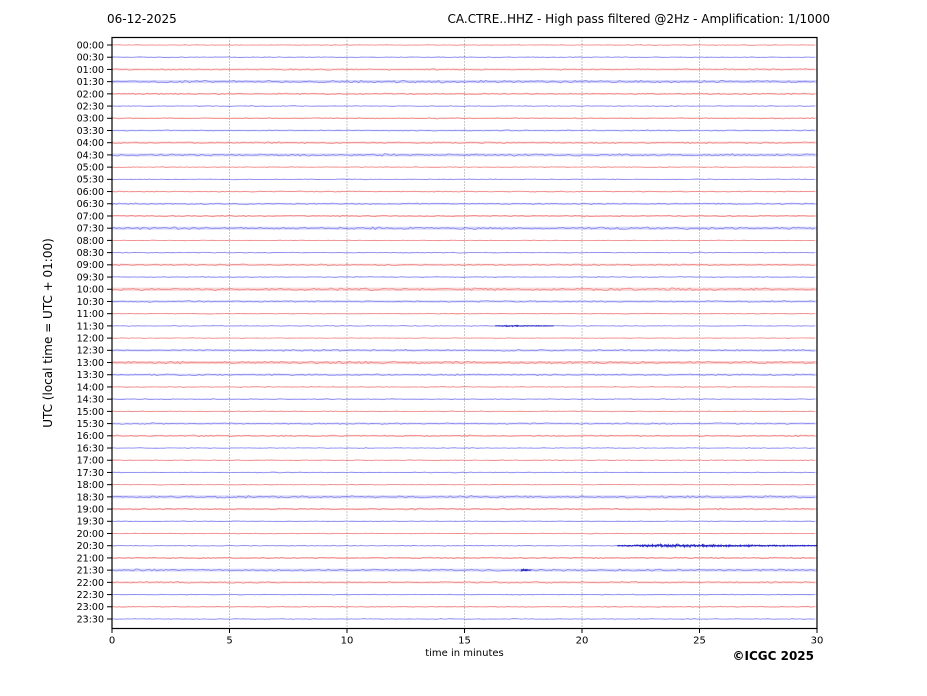 This screenshot has height=696, width=927. Describe the element at coordinates (90, 70) in the screenshot. I see `y-tick-label: 01:00` at that location.